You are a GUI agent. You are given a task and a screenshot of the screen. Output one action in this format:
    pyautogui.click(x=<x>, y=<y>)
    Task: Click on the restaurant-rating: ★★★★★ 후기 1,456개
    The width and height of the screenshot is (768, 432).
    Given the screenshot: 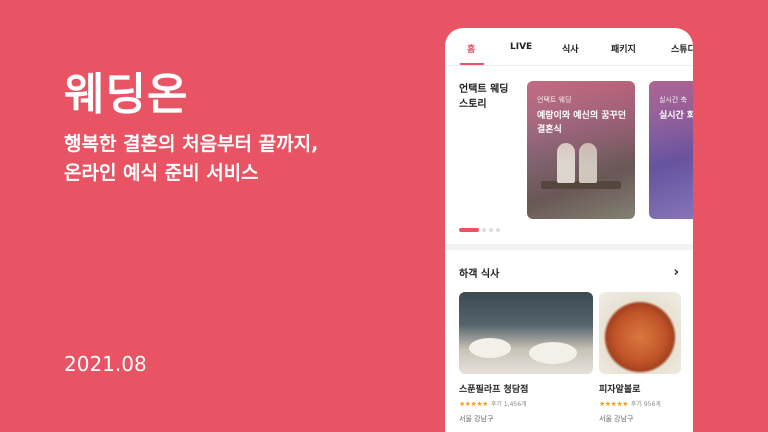 What is the action you would take?
    pyautogui.click(x=526, y=404)
    